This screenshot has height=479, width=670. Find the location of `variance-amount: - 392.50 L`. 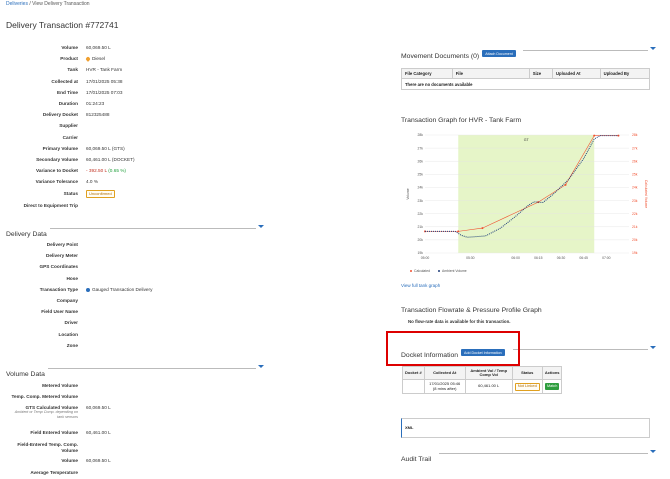

variance-amount: - 392.50 L is located at coordinates (96, 171).